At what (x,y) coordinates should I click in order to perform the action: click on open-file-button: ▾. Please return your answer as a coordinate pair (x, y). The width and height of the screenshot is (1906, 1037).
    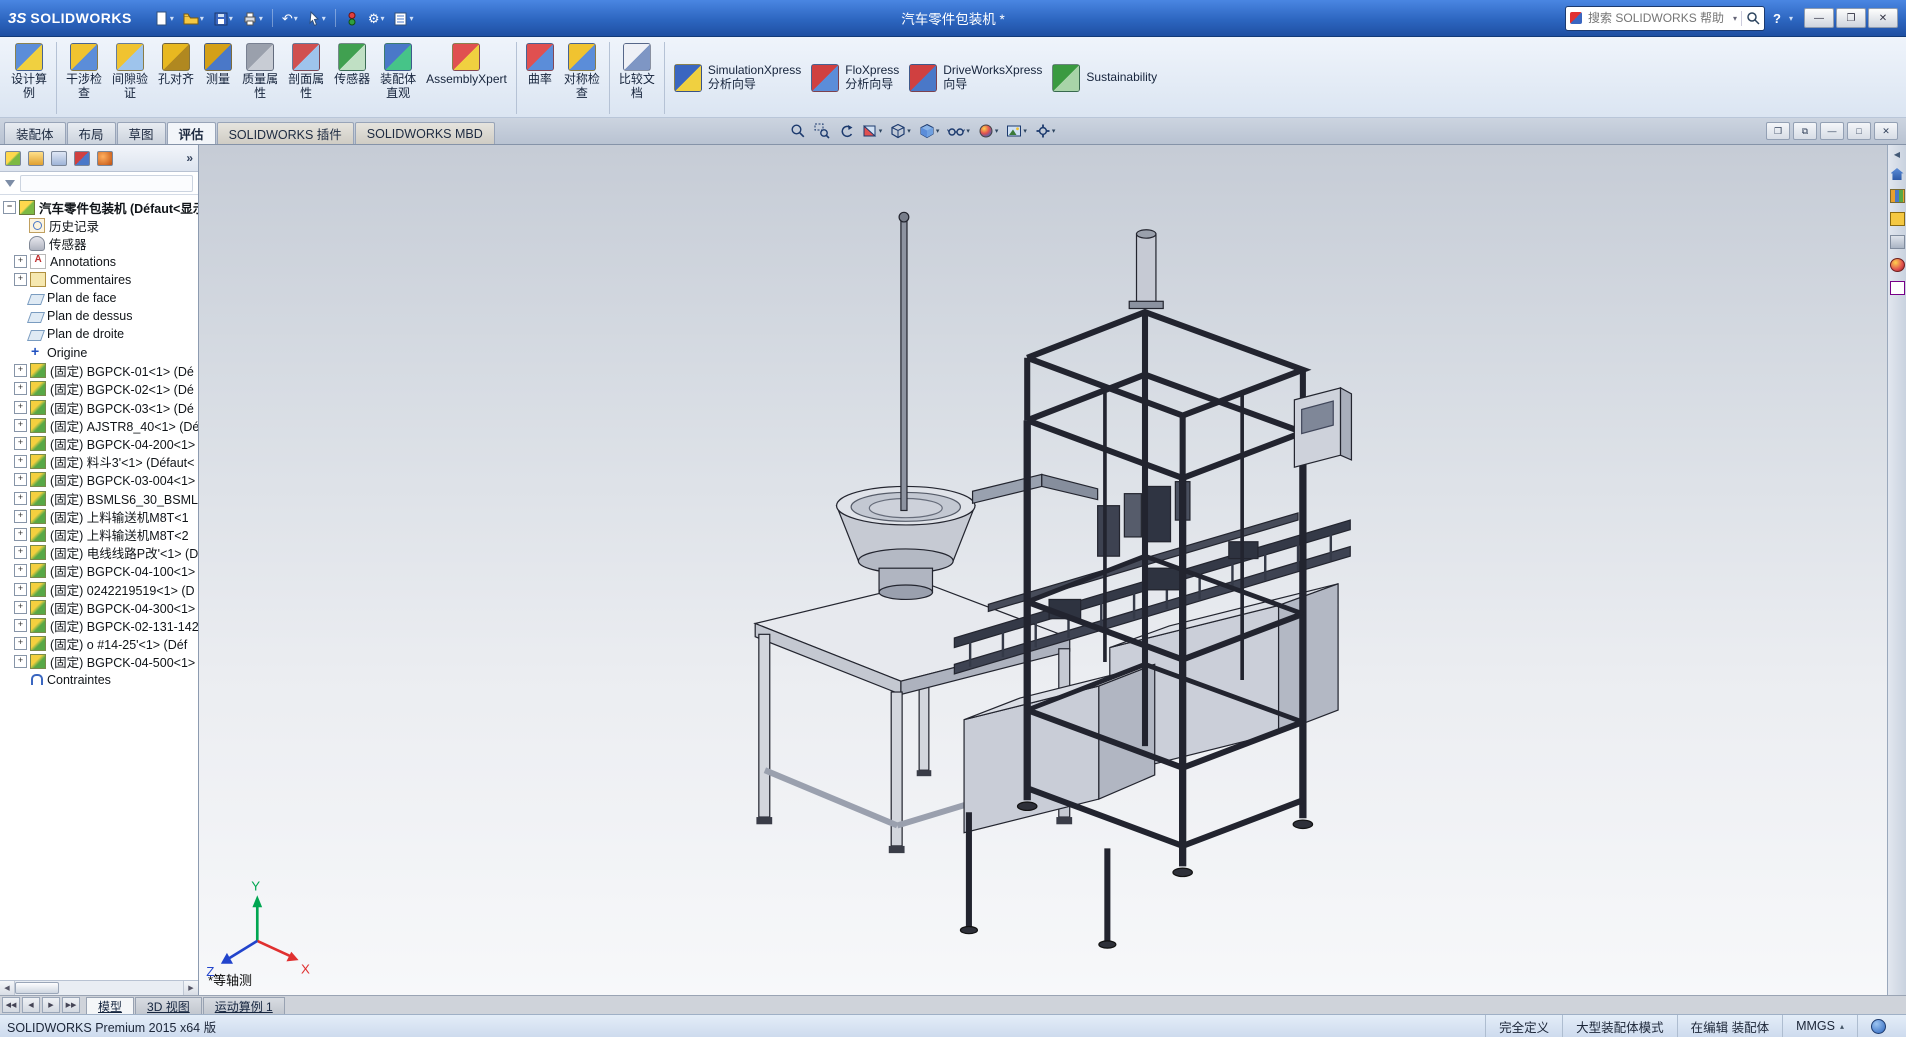
    Looking at the image, I should click on (193, 18).